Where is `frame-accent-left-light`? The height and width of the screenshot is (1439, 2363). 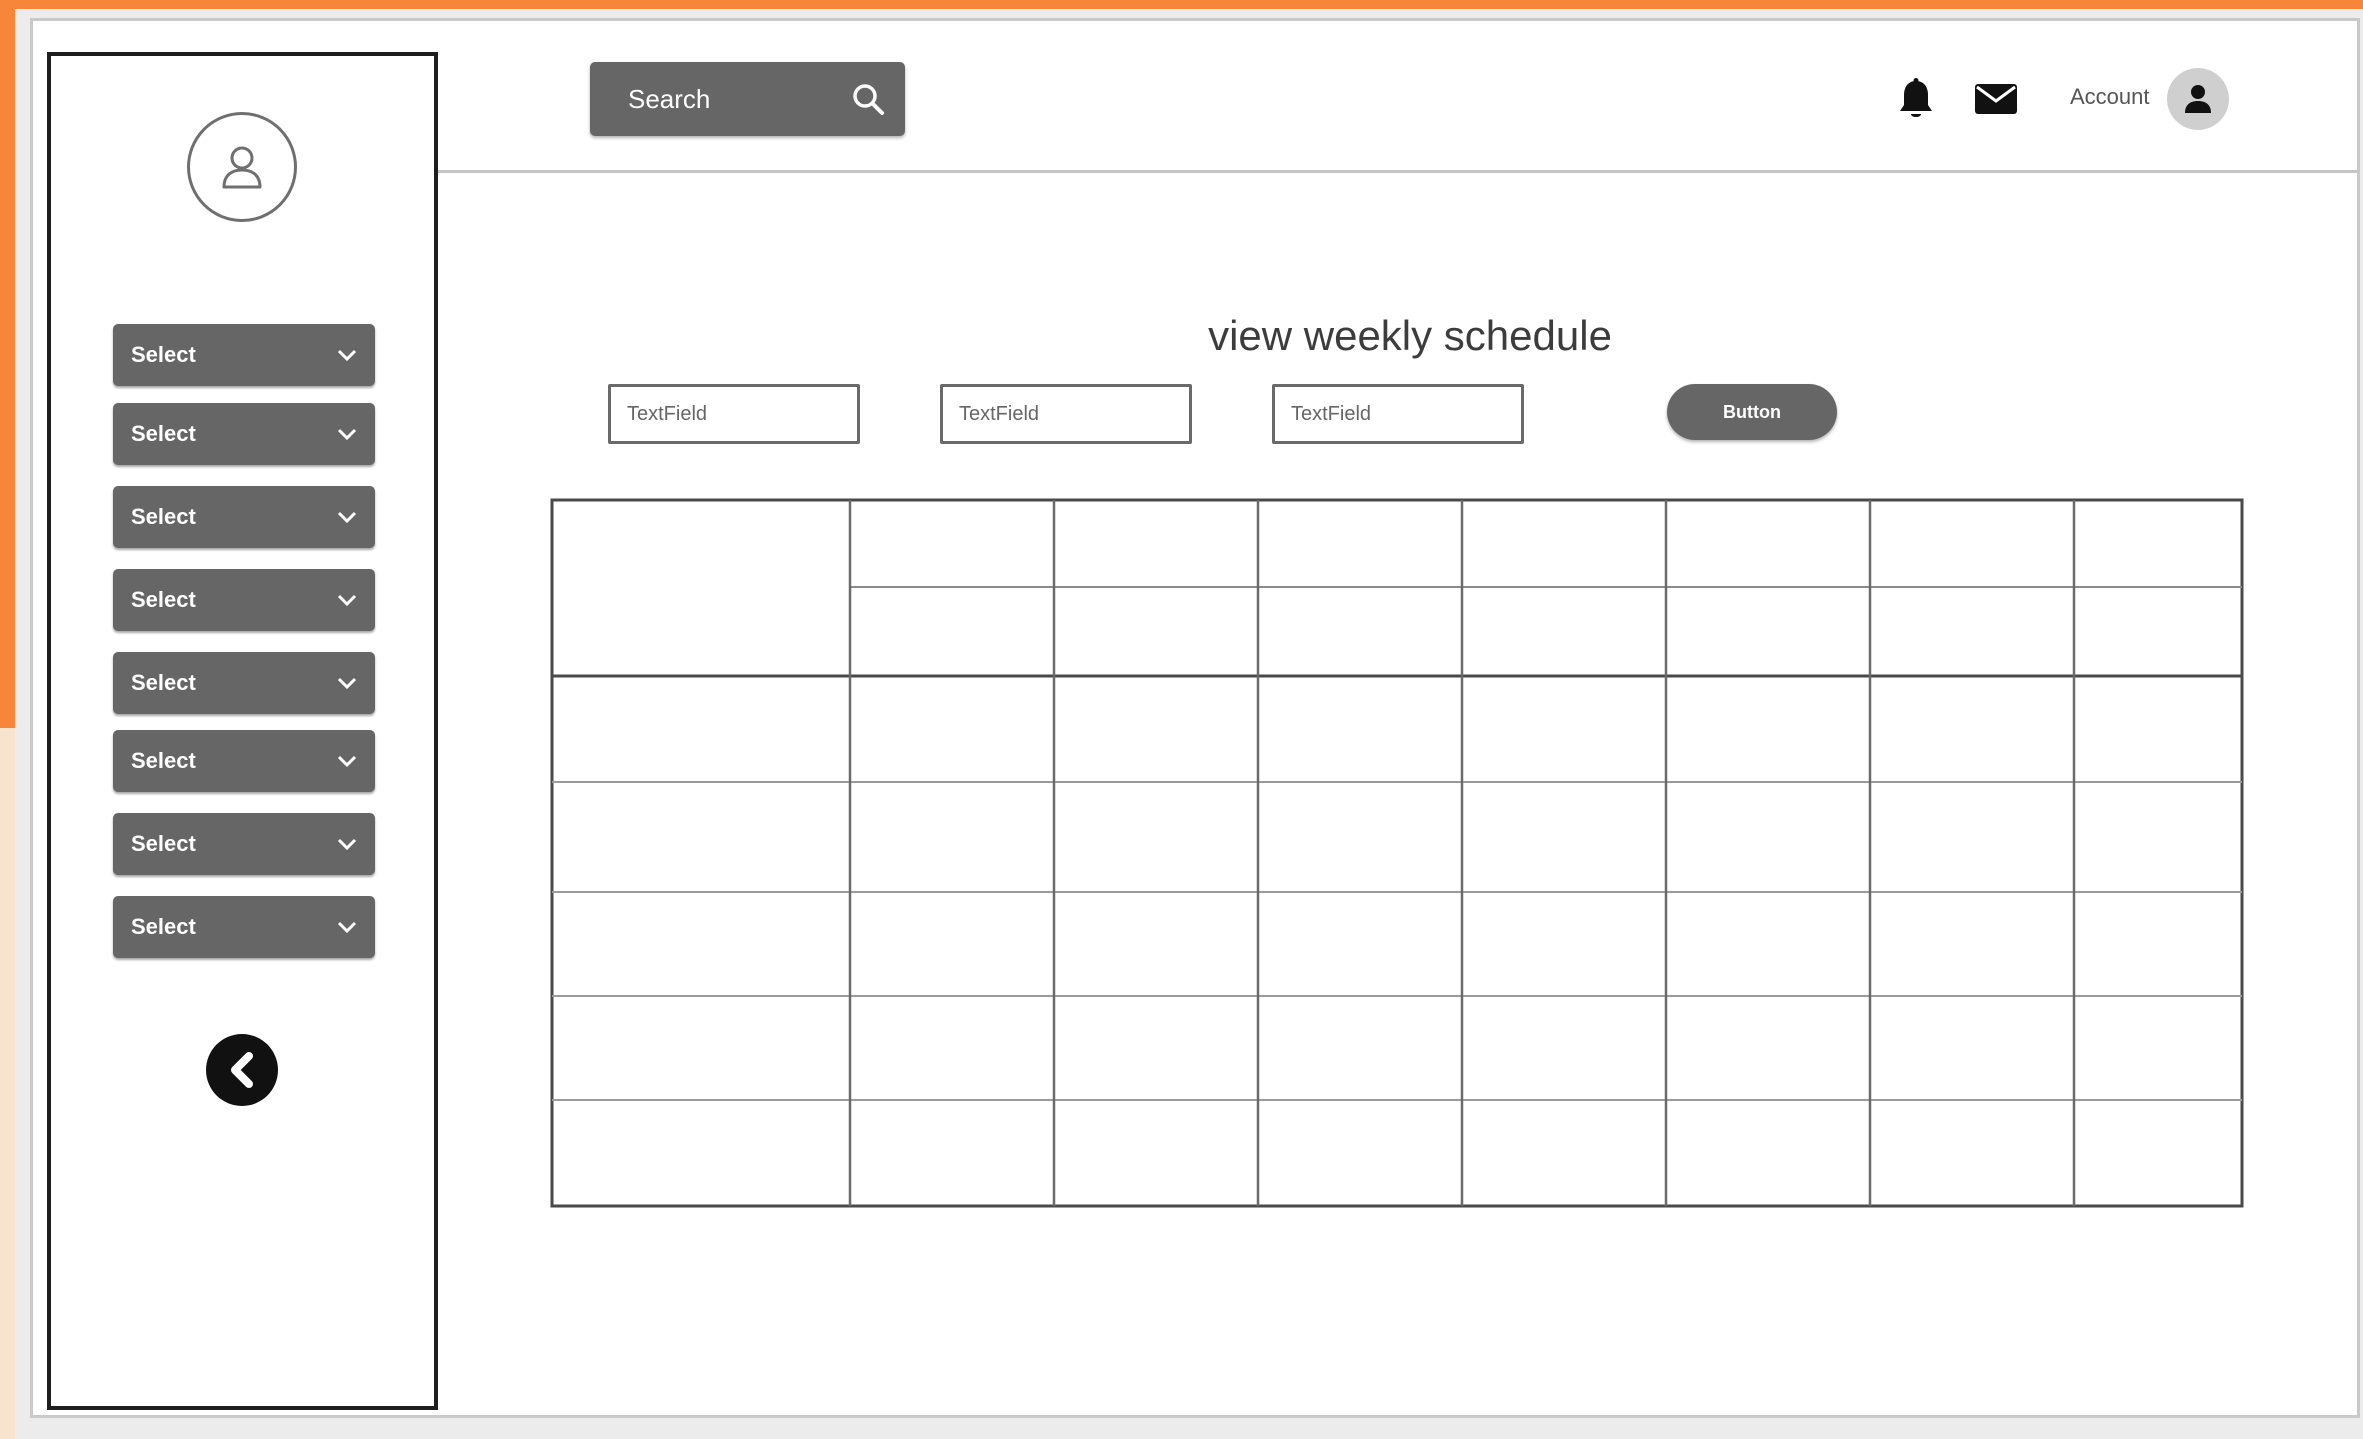 frame-accent-left-light is located at coordinates (7, 1083).